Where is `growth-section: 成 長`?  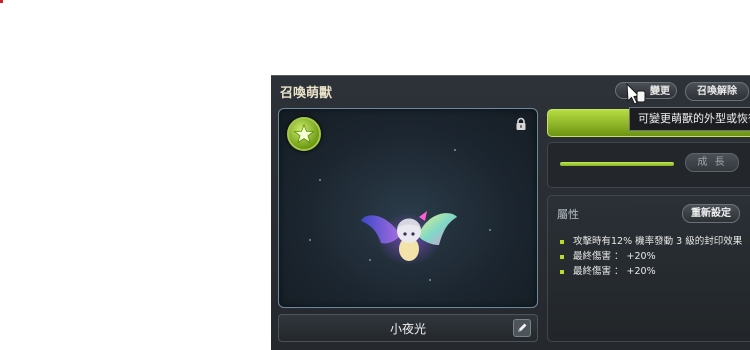
growth-section: 成 長 is located at coordinates (648, 165).